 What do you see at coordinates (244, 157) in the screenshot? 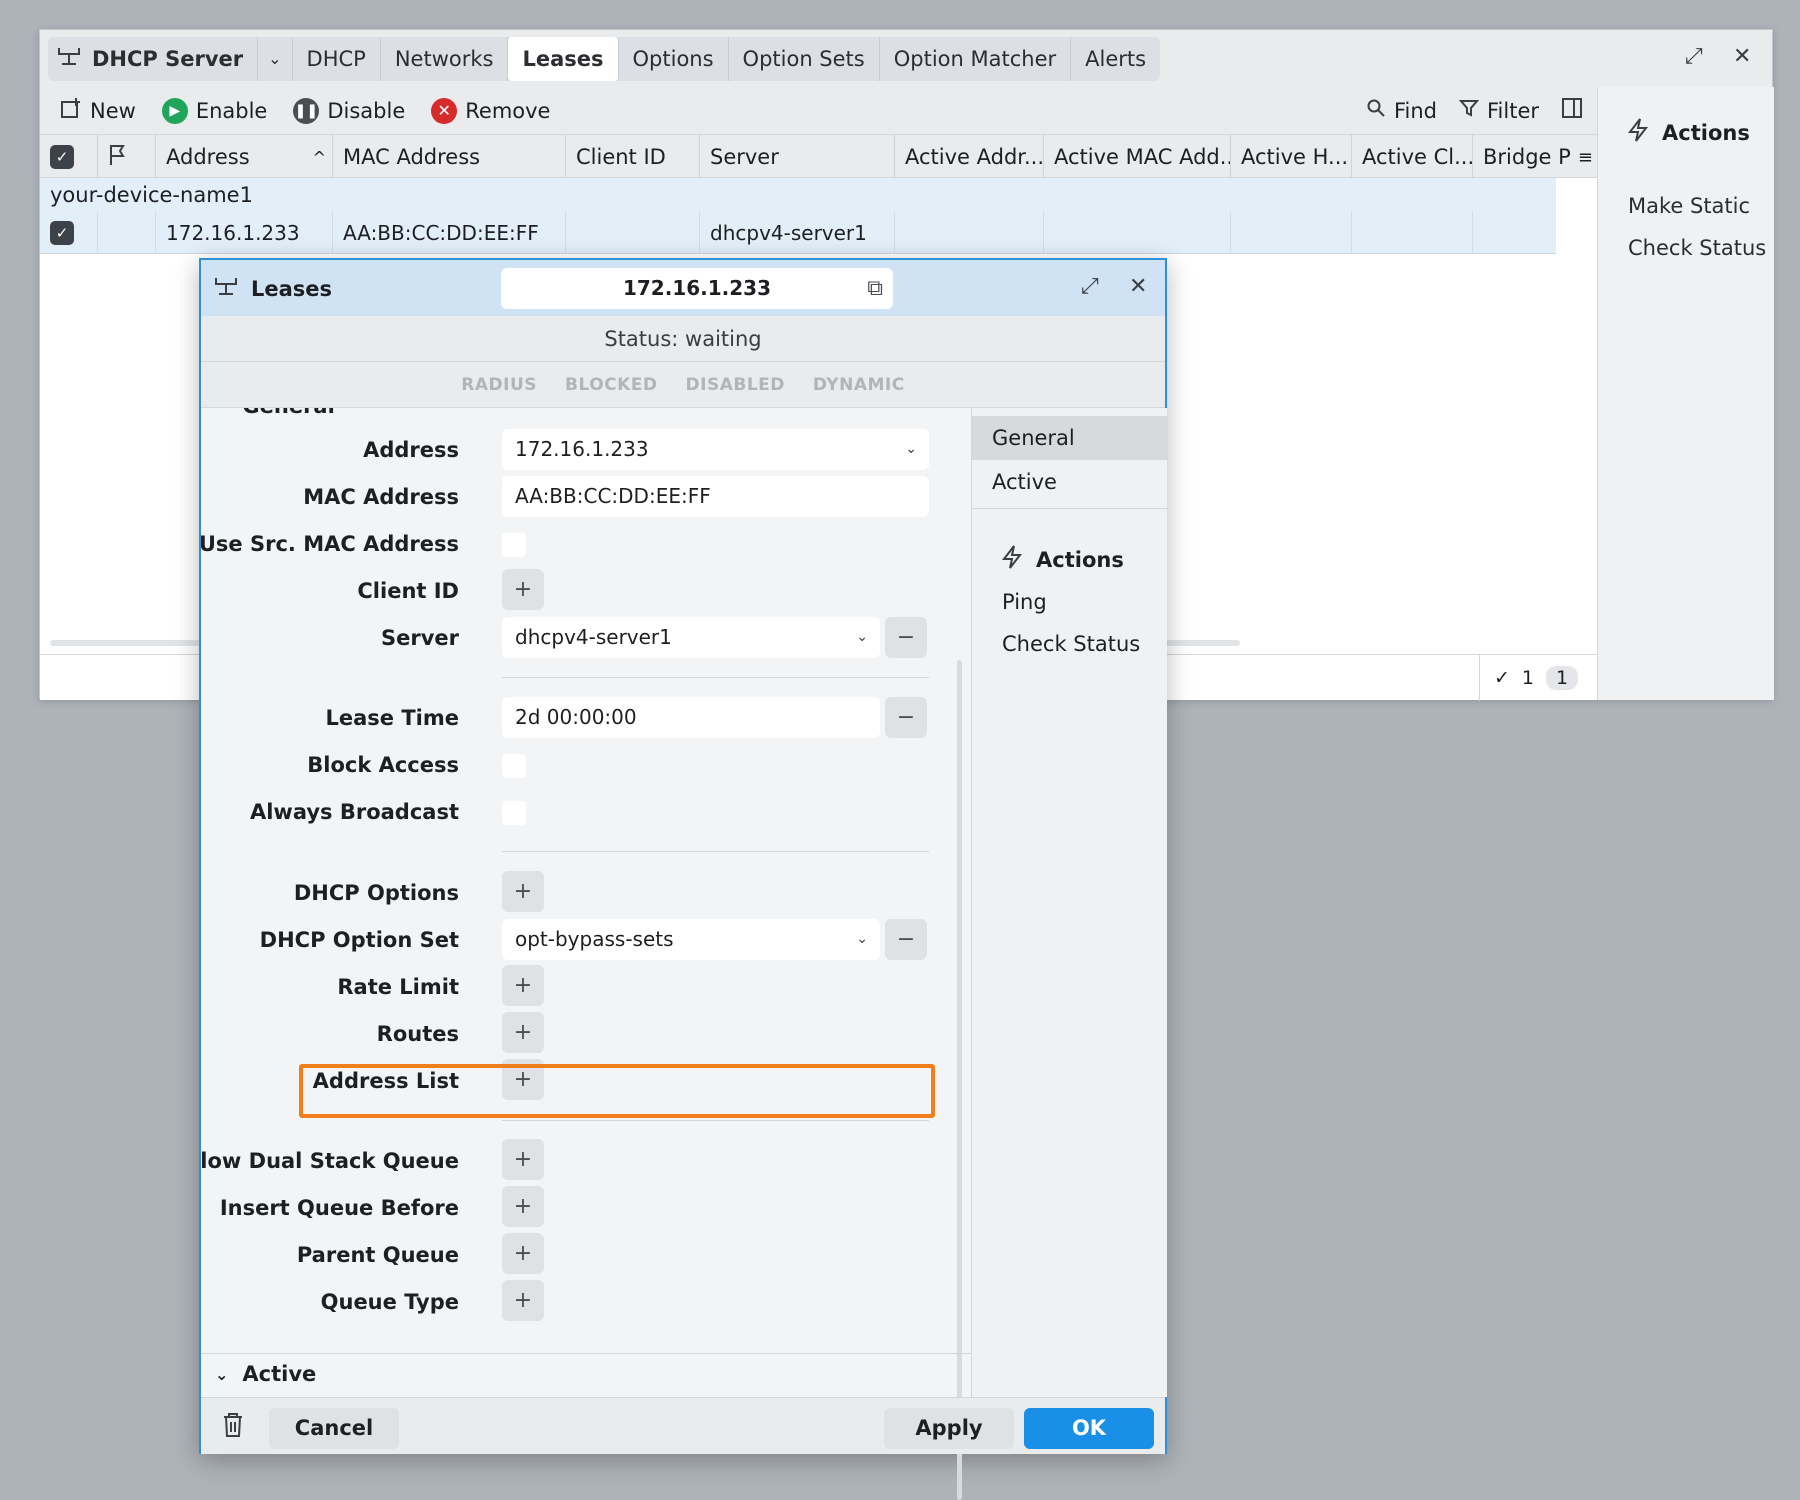
I see `column-address: Address ^` at bounding box center [244, 157].